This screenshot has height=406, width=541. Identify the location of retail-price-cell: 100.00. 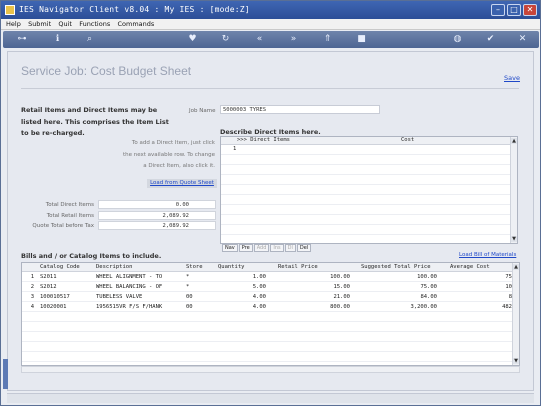
(340, 277).